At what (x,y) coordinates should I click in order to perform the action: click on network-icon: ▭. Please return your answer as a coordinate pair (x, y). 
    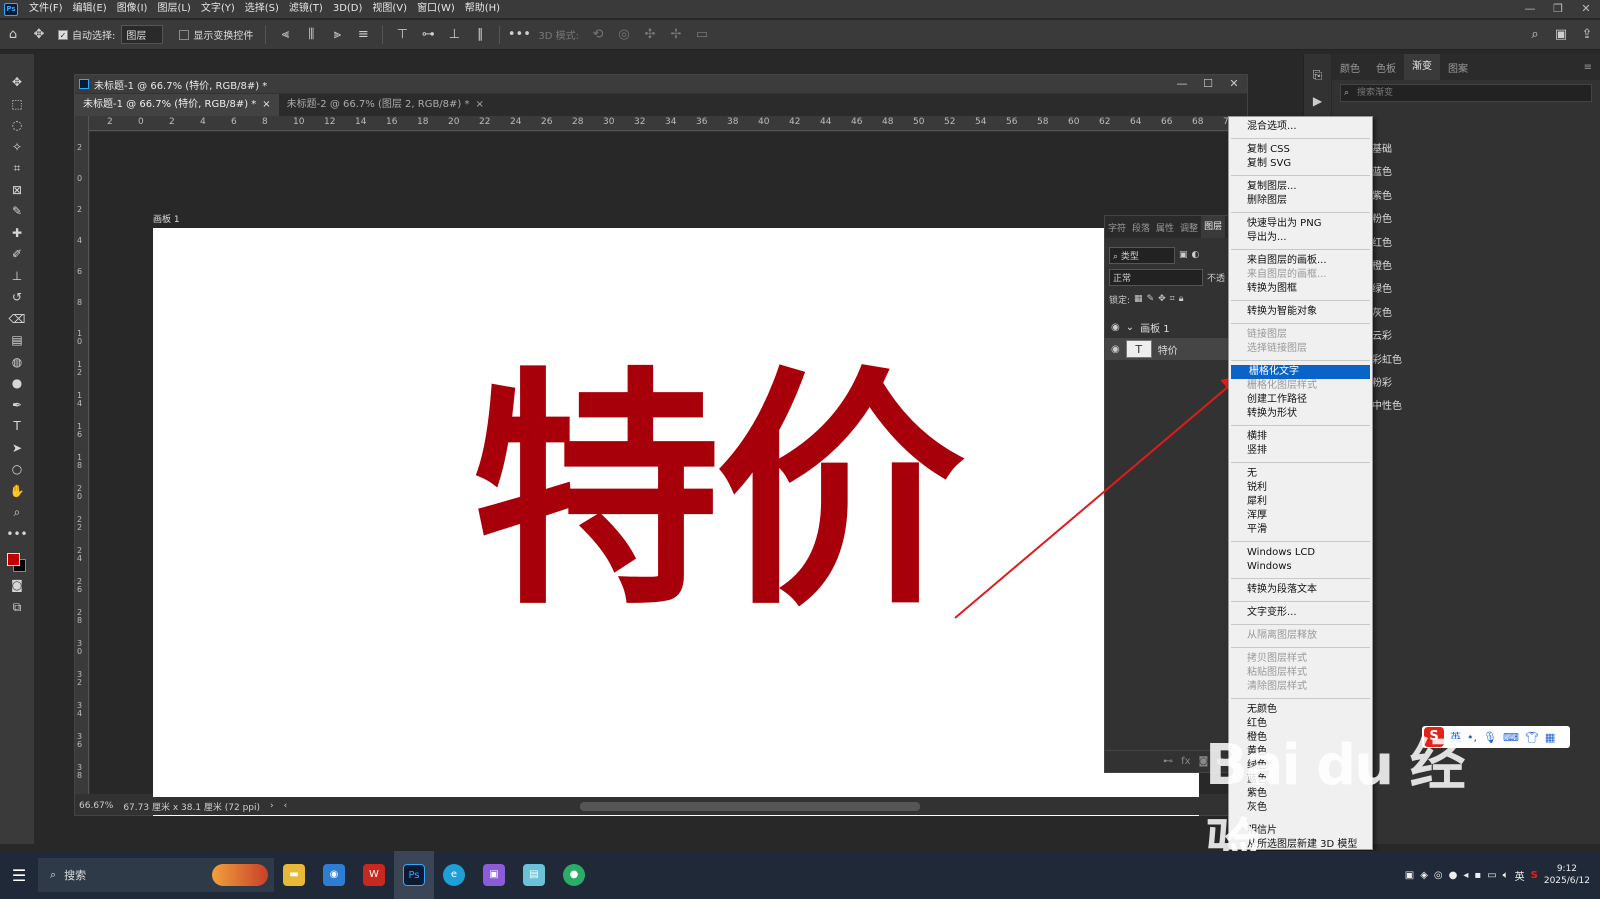
    Looking at the image, I should click on (1491, 875).